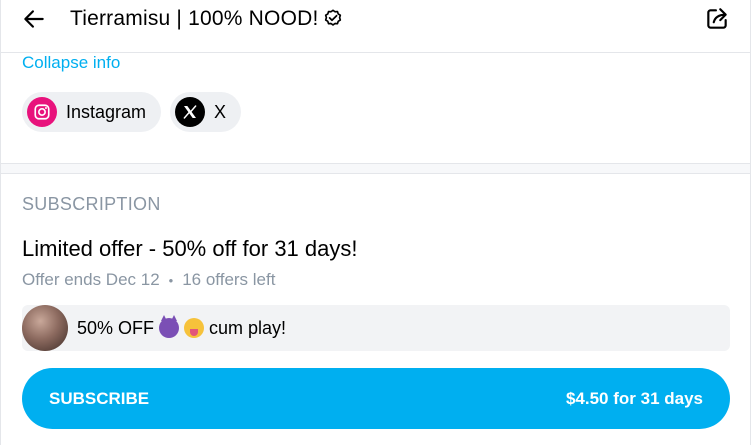 Image resolution: width=755 pixels, height=445 pixels. I want to click on x-icon, so click(190, 112).